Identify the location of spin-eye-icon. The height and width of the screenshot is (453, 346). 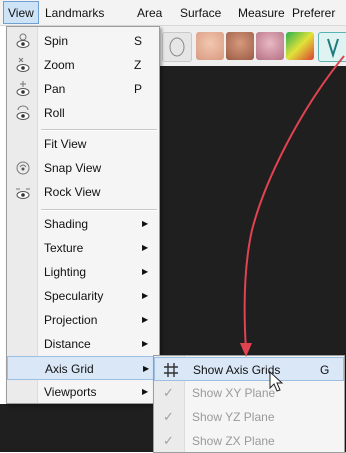
(23, 41).